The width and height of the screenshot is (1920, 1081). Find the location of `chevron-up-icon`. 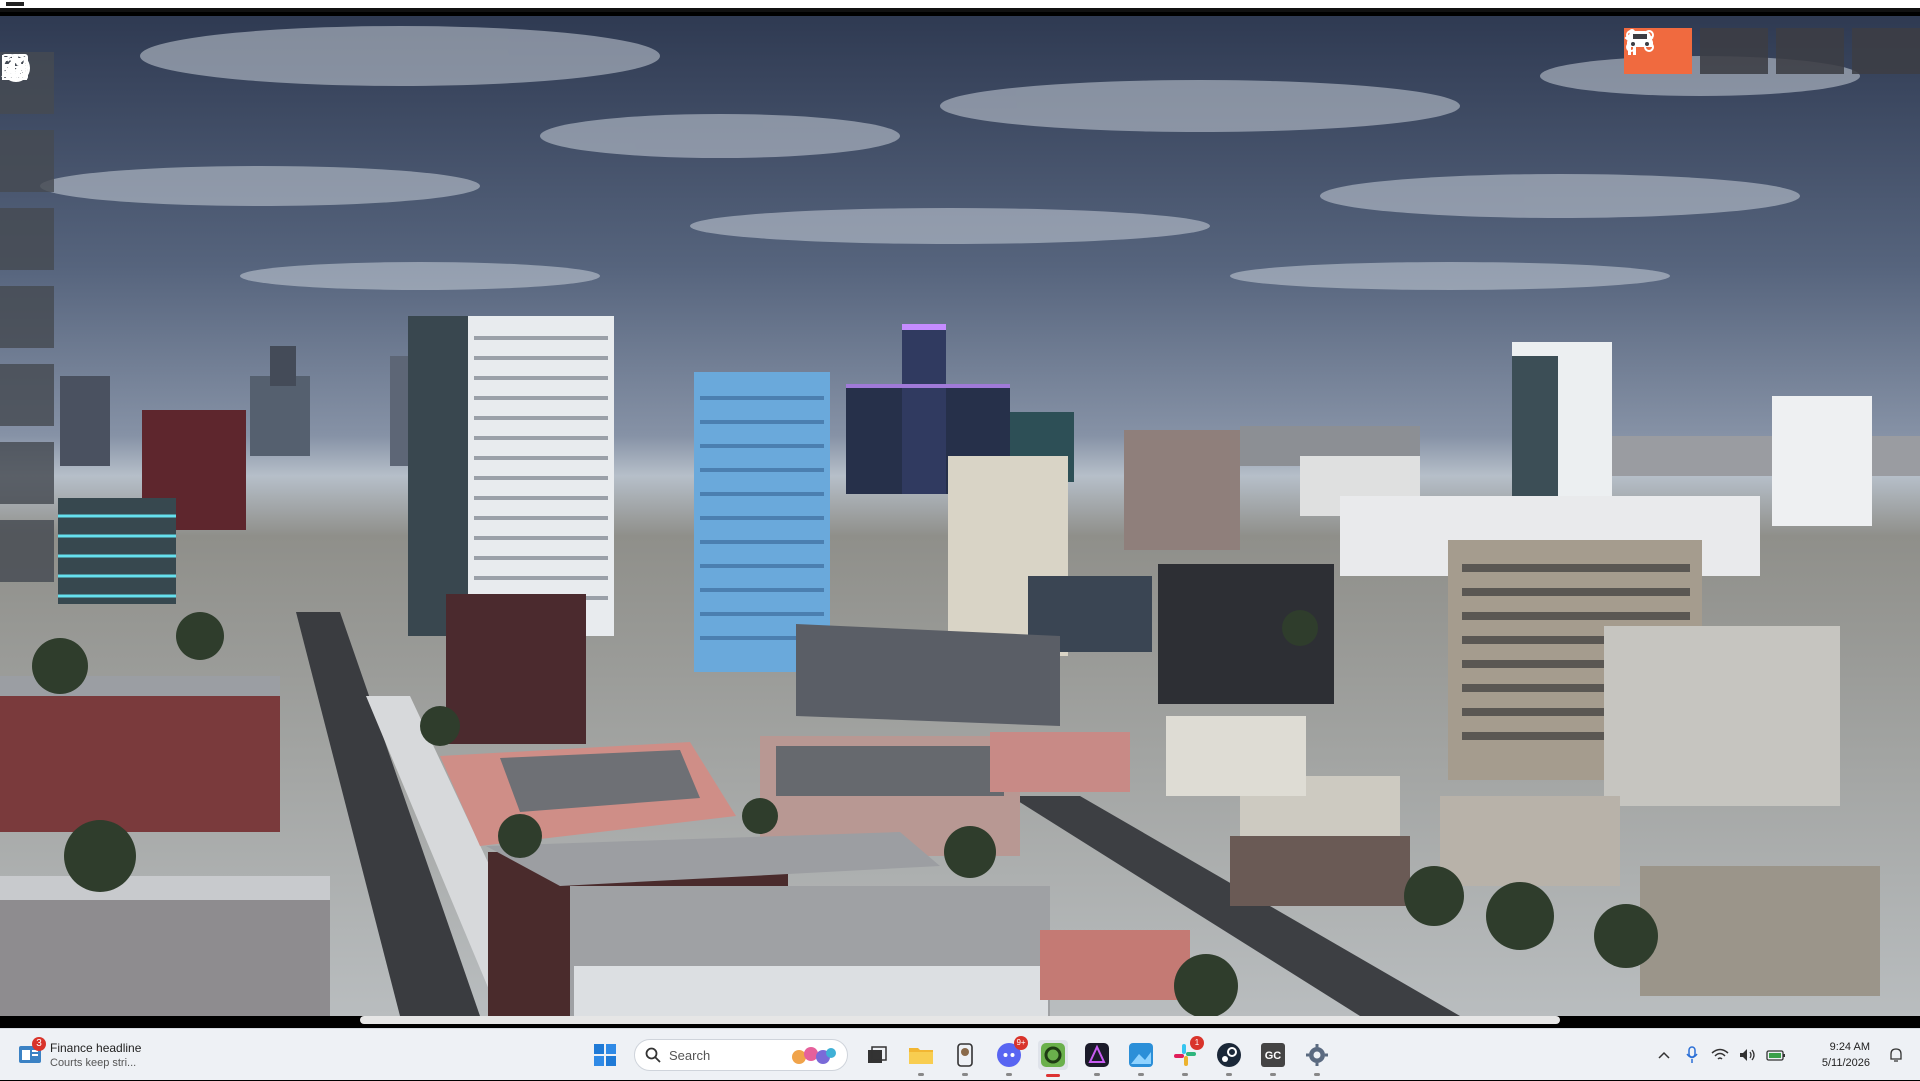

chevron-up-icon is located at coordinates (1664, 1055).